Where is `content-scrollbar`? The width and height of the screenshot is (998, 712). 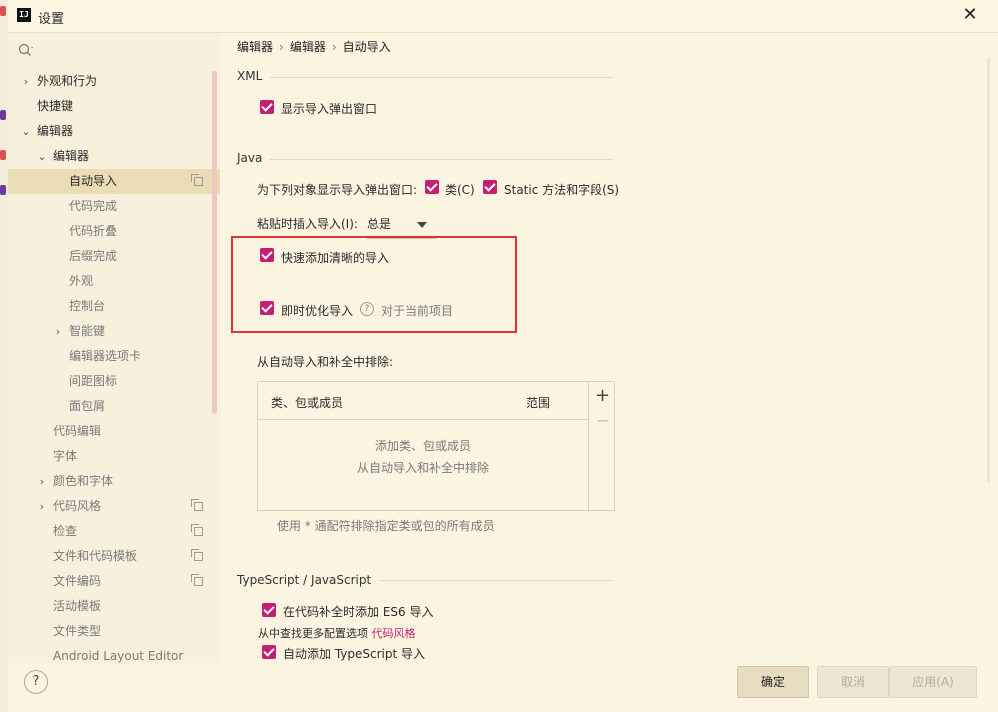
content-scrollbar is located at coordinates (988, 270).